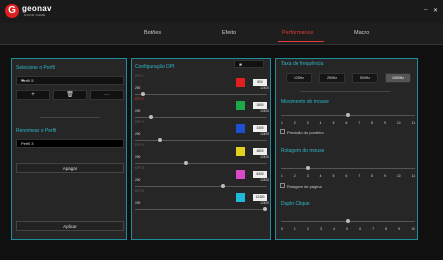  What do you see at coordinates (345, 91) in the screenshot?
I see `divider` at bounding box center [345, 91].